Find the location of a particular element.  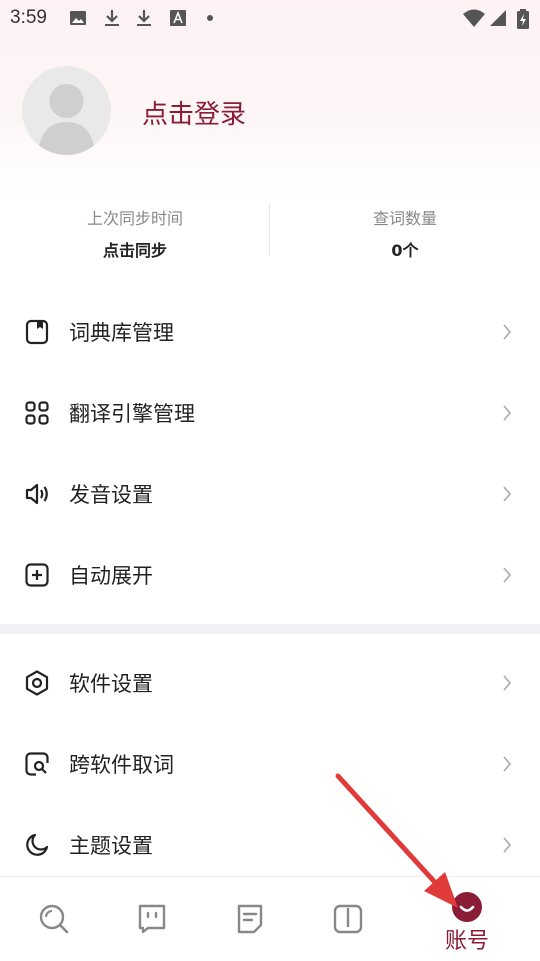

book-outline-icon is located at coordinates (37, 332).